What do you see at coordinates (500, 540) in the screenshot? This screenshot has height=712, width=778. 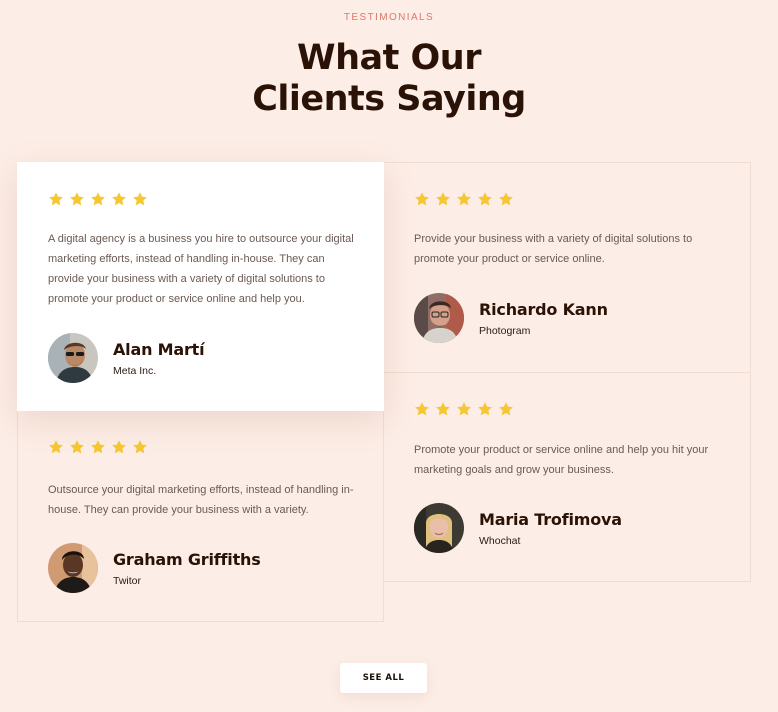 I see `author-company: Whochat` at bounding box center [500, 540].